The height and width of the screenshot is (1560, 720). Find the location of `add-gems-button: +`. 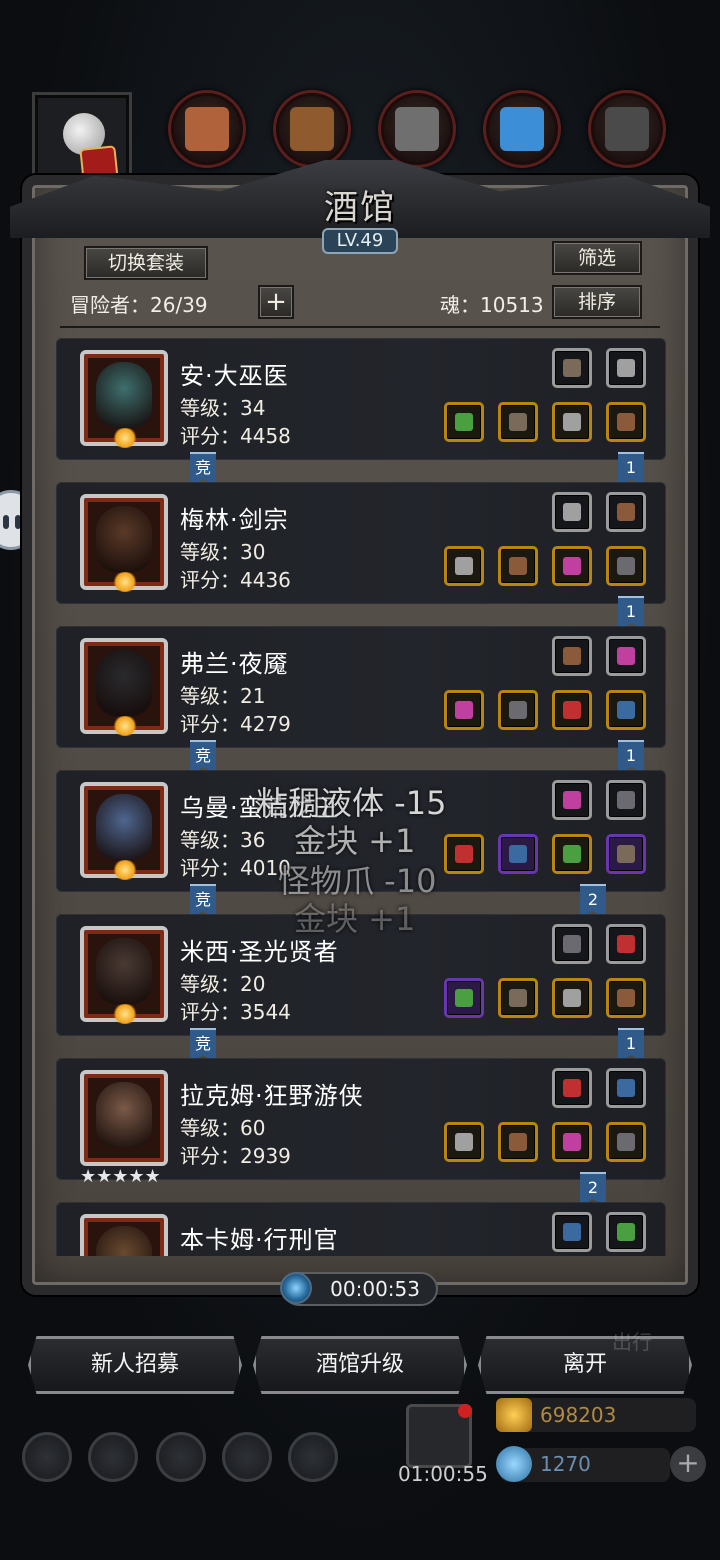

add-gems-button: + is located at coordinates (688, 1464).